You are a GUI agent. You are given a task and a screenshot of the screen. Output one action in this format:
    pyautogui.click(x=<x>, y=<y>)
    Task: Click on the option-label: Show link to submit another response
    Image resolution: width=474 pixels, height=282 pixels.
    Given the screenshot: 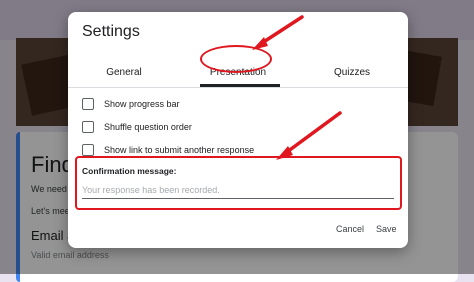 What is the action you would take?
    pyautogui.click(x=179, y=150)
    